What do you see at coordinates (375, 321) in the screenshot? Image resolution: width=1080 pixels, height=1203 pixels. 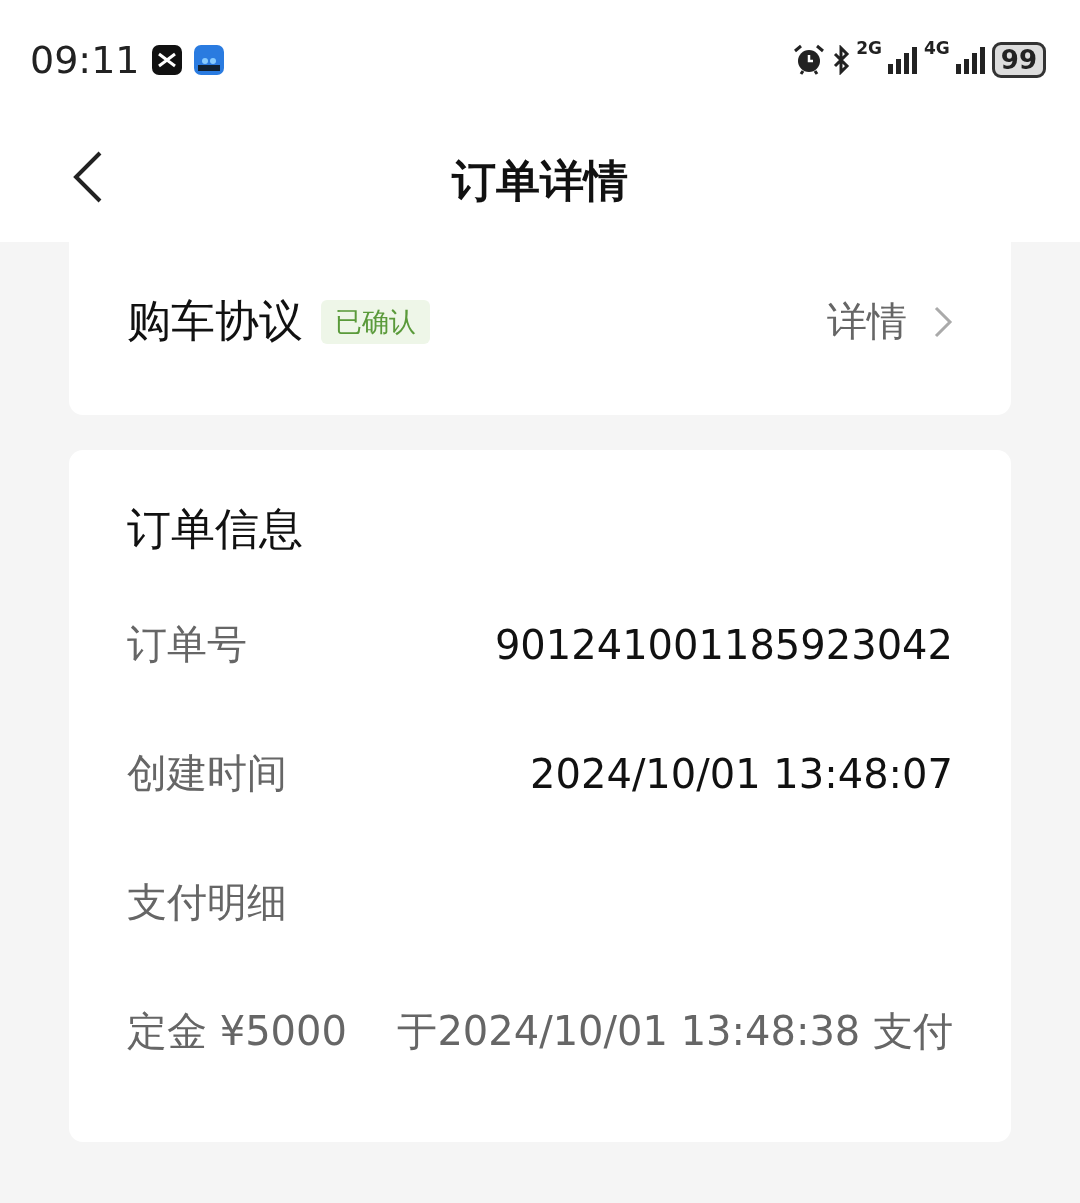 I see `status-badge: 已确认` at bounding box center [375, 321].